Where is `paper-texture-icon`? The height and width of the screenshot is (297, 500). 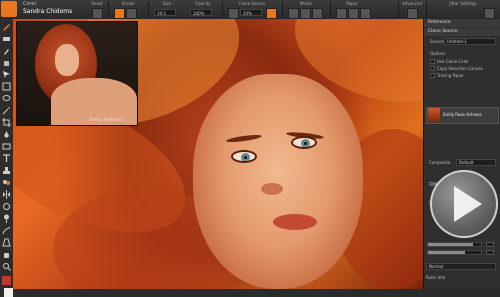
paper-texture-icon is located at coordinates (353, 13).